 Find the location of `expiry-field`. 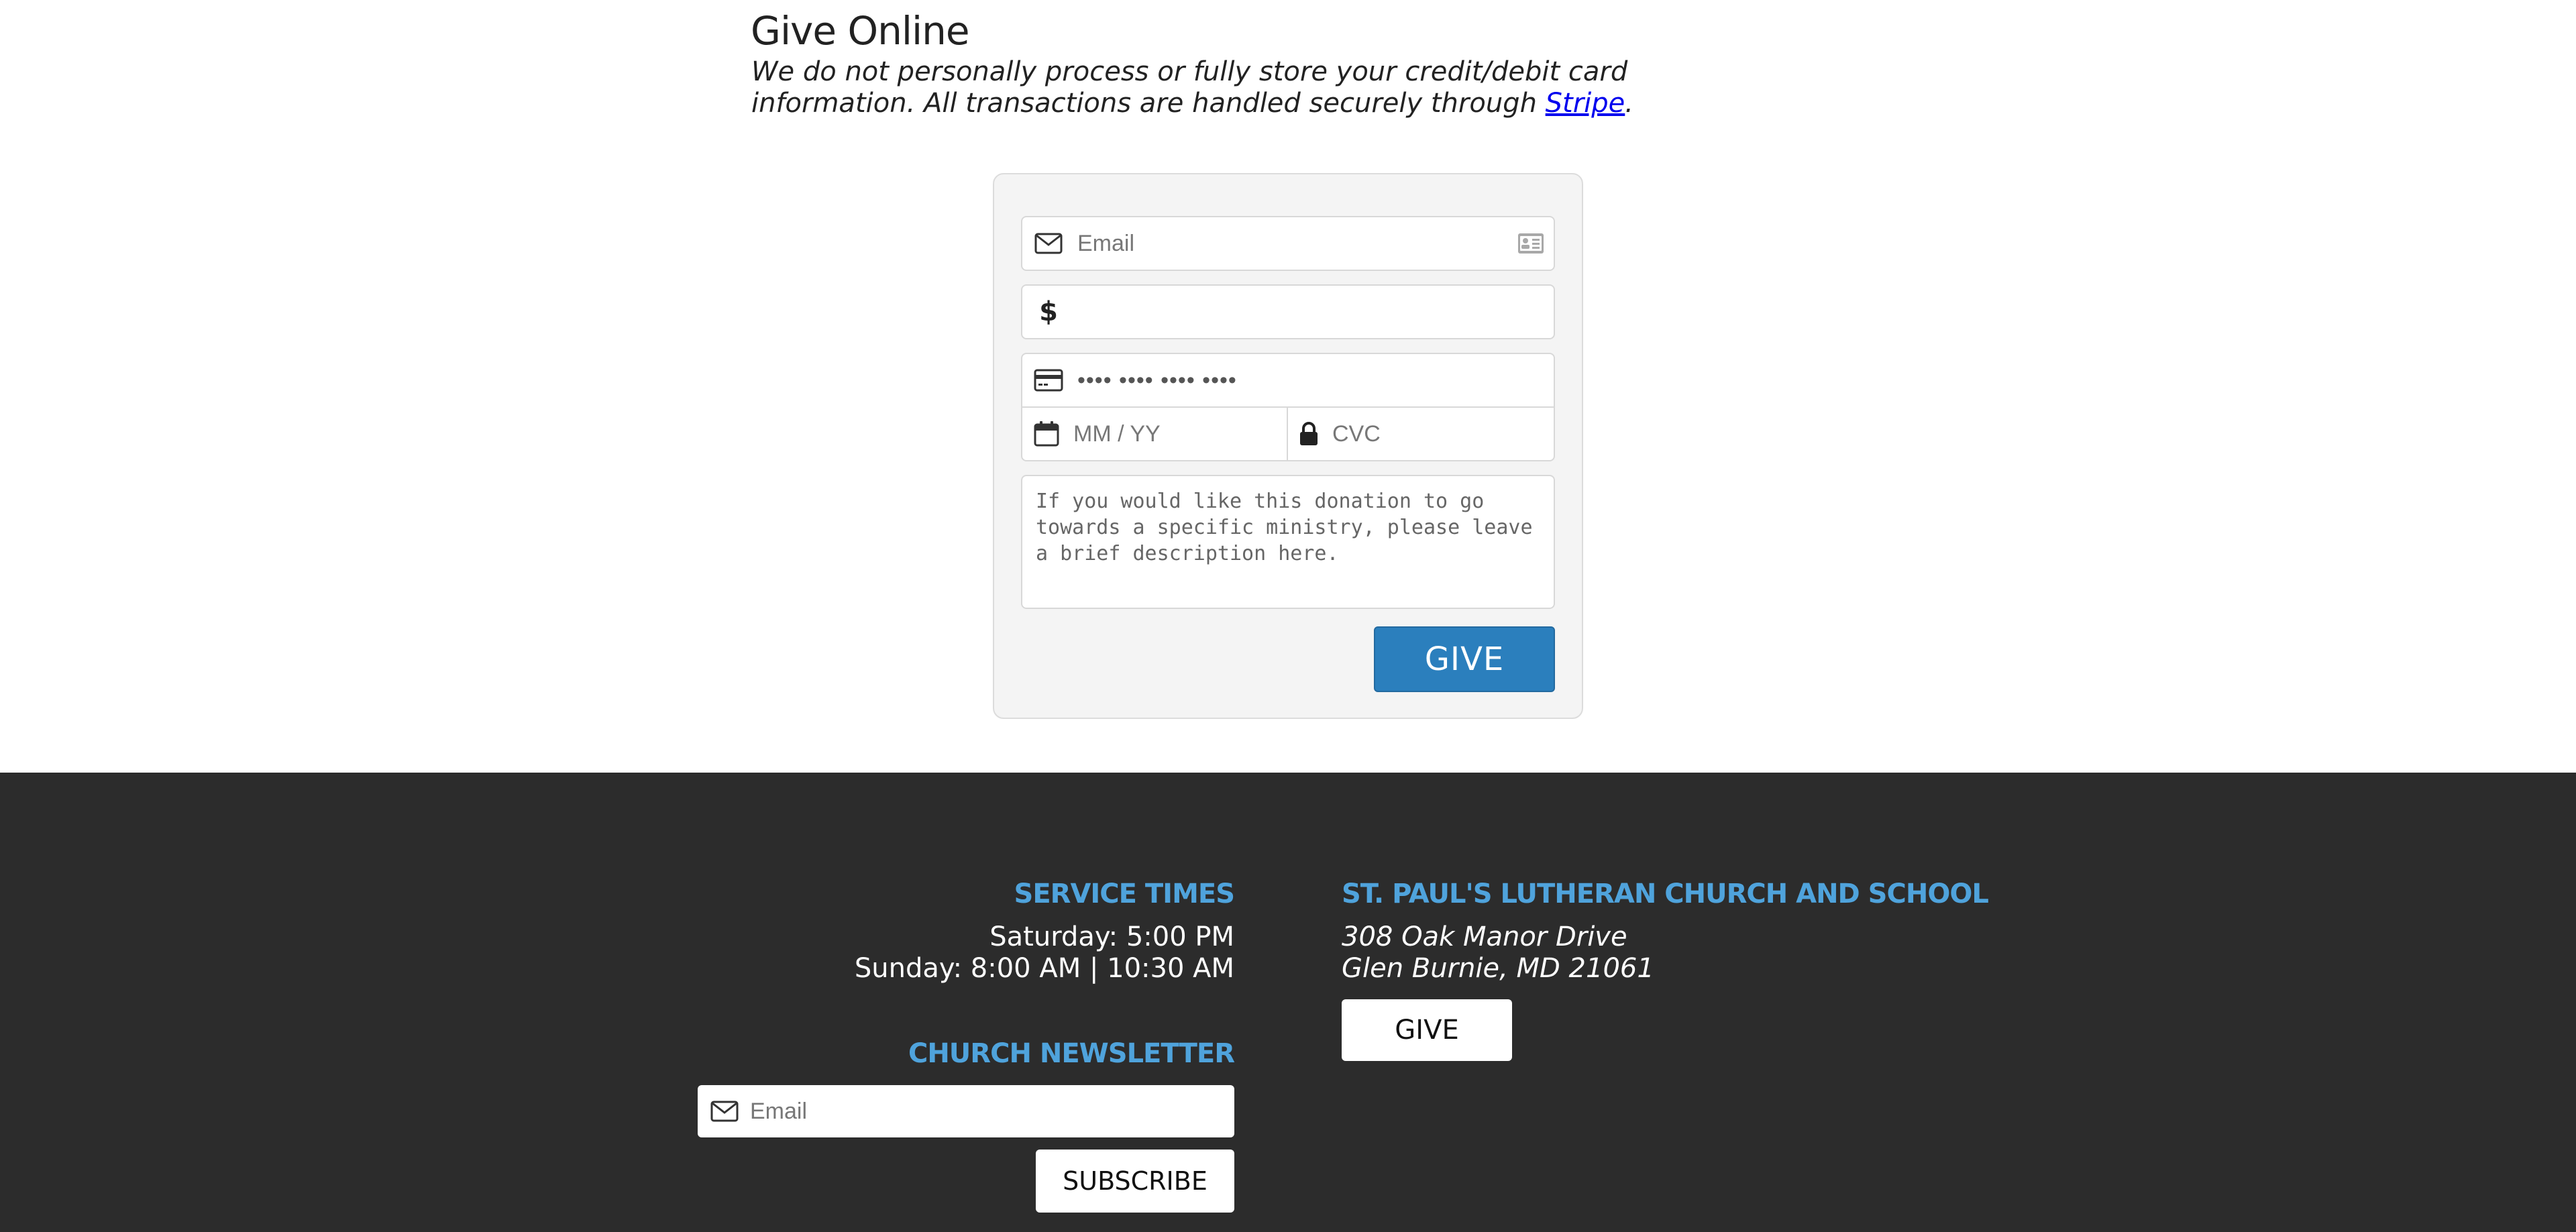

expiry-field is located at coordinates (1196, 433).